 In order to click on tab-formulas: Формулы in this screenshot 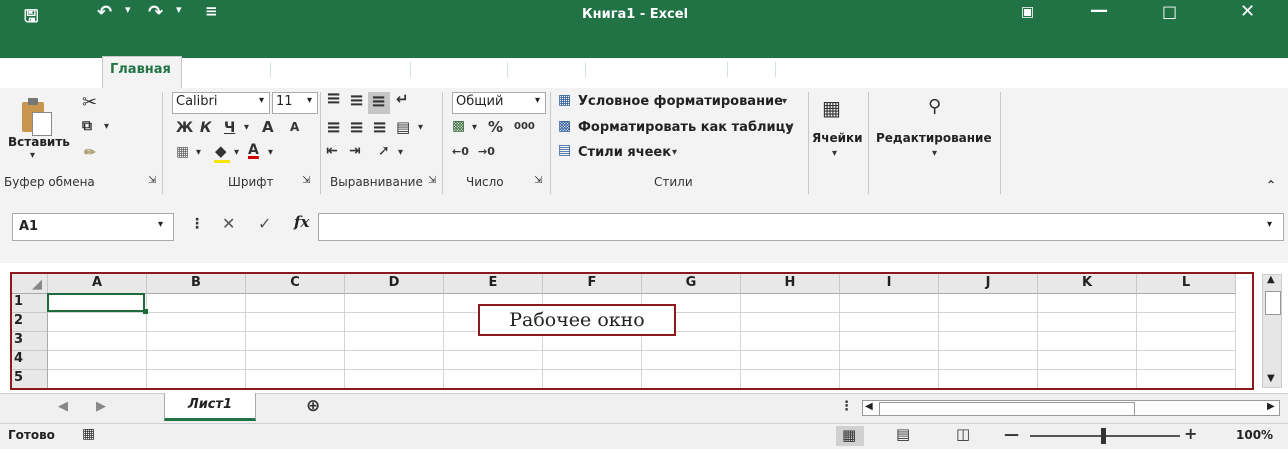, I will do `click(449, 69)`.